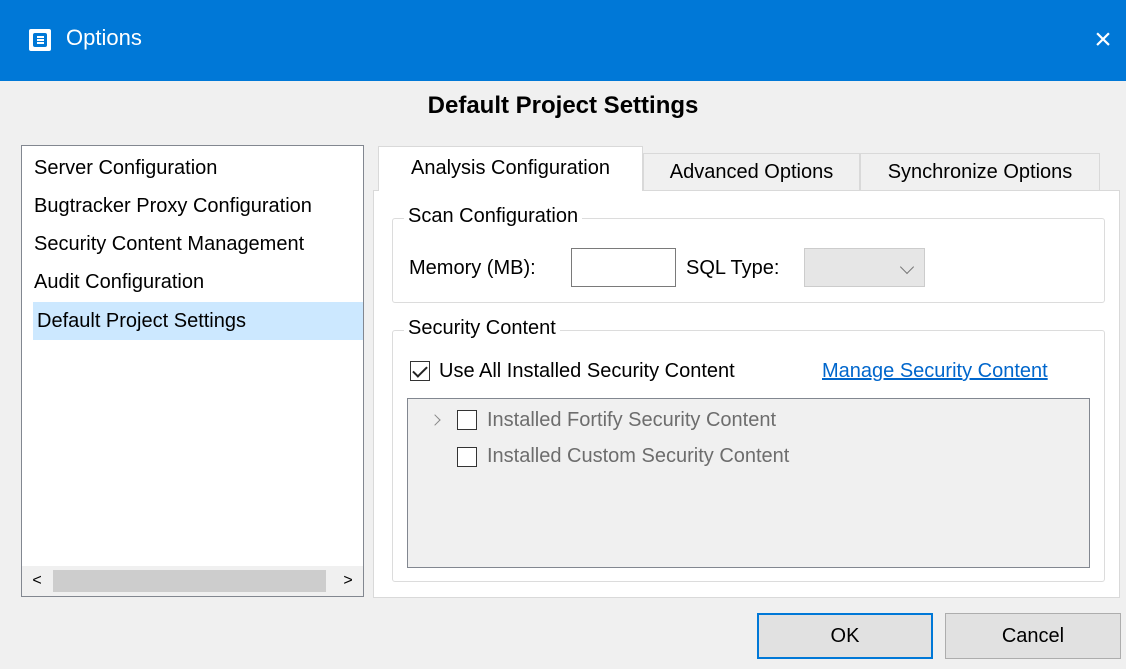  Describe the element at coordinates (1033, 636) in the screenshot. I see `cancel-button: Cancel` at that location.